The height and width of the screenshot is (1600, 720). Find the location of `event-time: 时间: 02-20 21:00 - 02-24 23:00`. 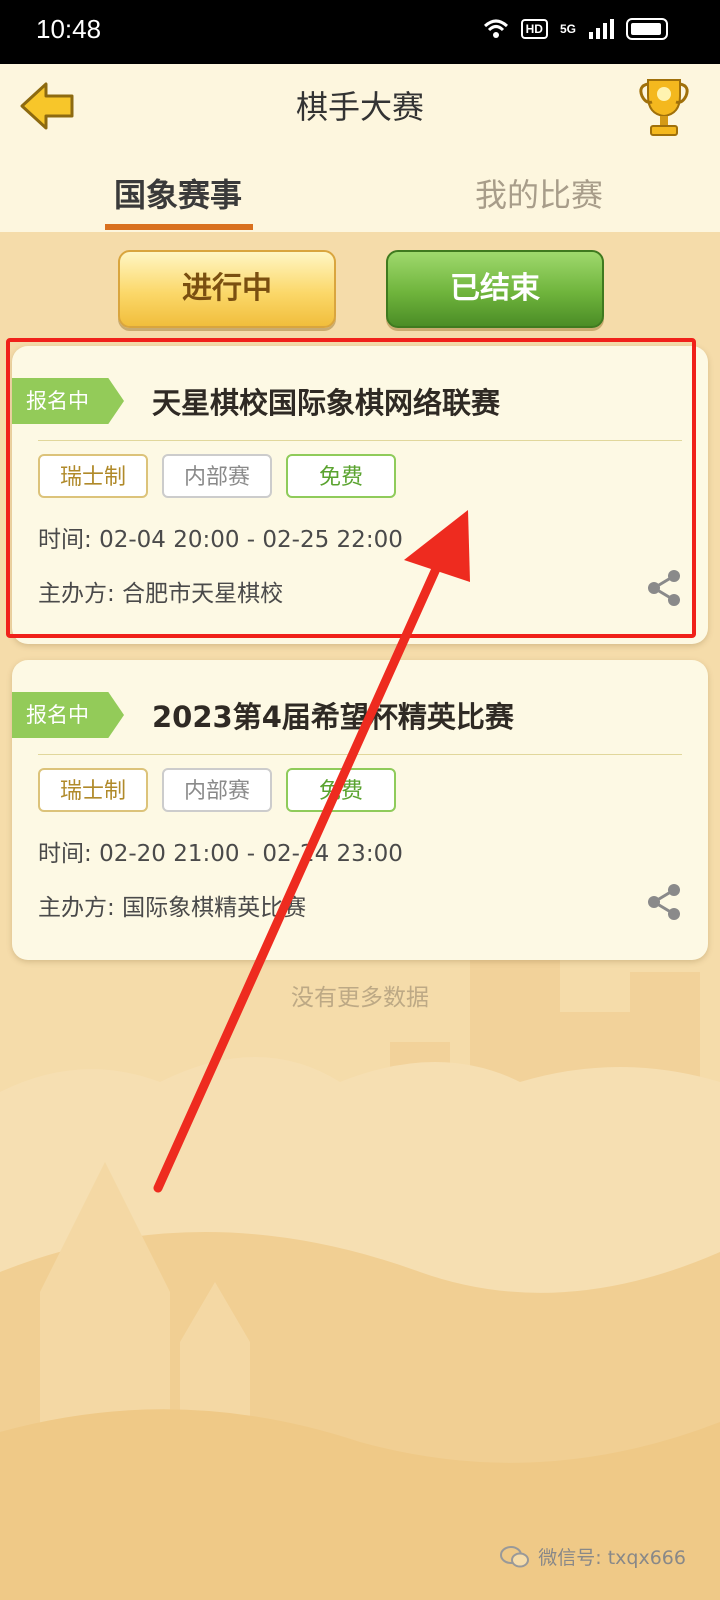

event-time: 时间: 02-20 21:00 - 02-24 23:00 is located at coordinates (220, 851).